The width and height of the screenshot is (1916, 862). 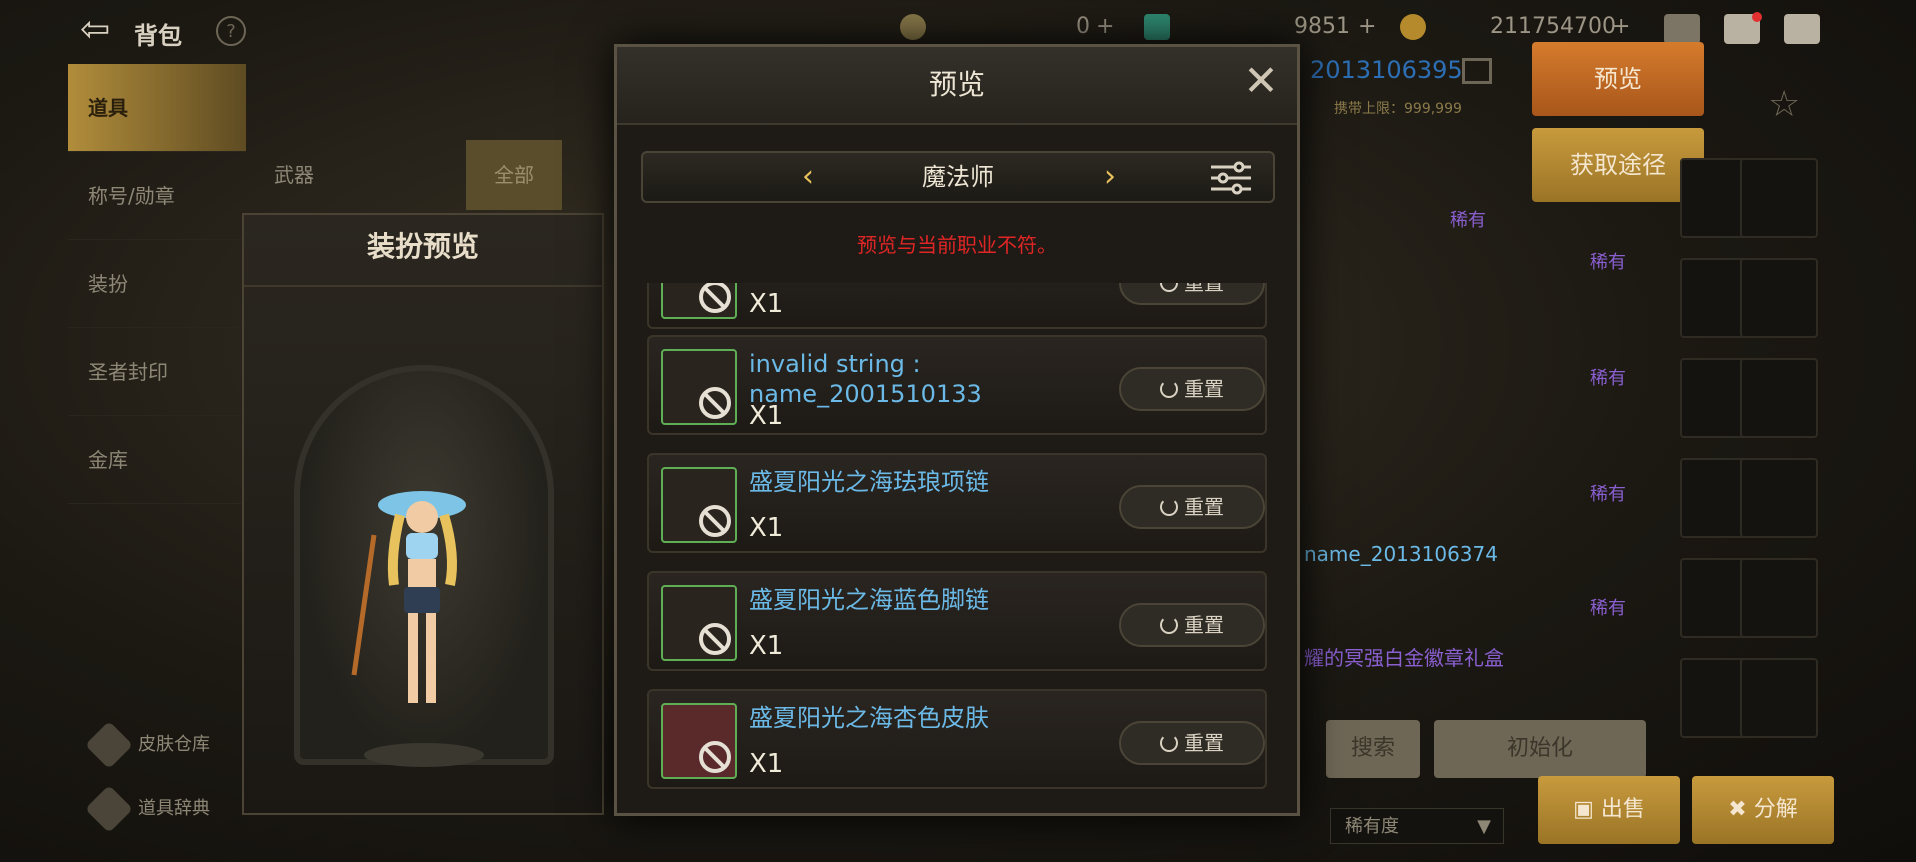 I want to click on mail-notification-dot, so click(x=1757, y=17).